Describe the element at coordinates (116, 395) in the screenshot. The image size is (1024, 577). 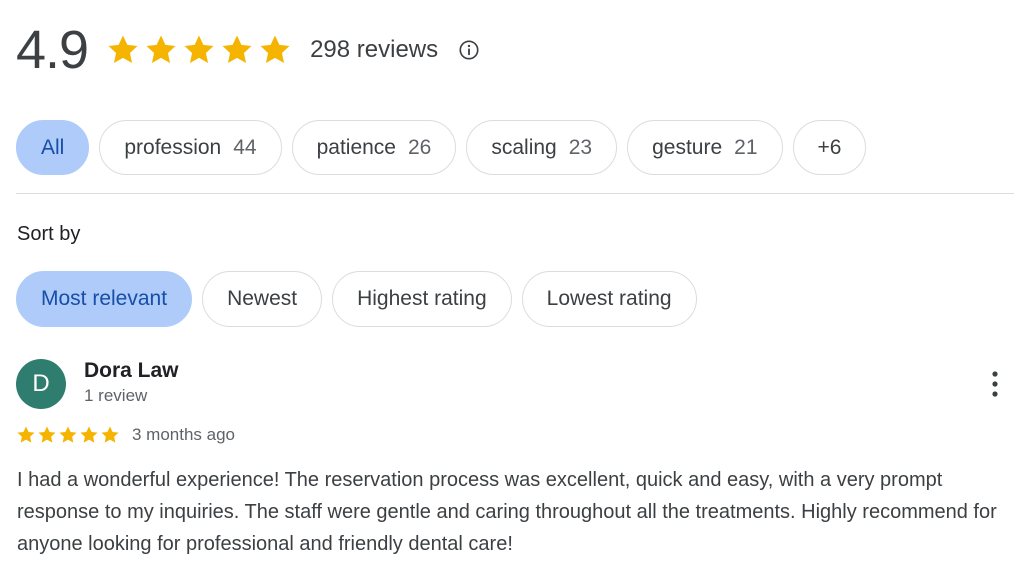
I see `reviewer-review-count: 1 review` at that location.